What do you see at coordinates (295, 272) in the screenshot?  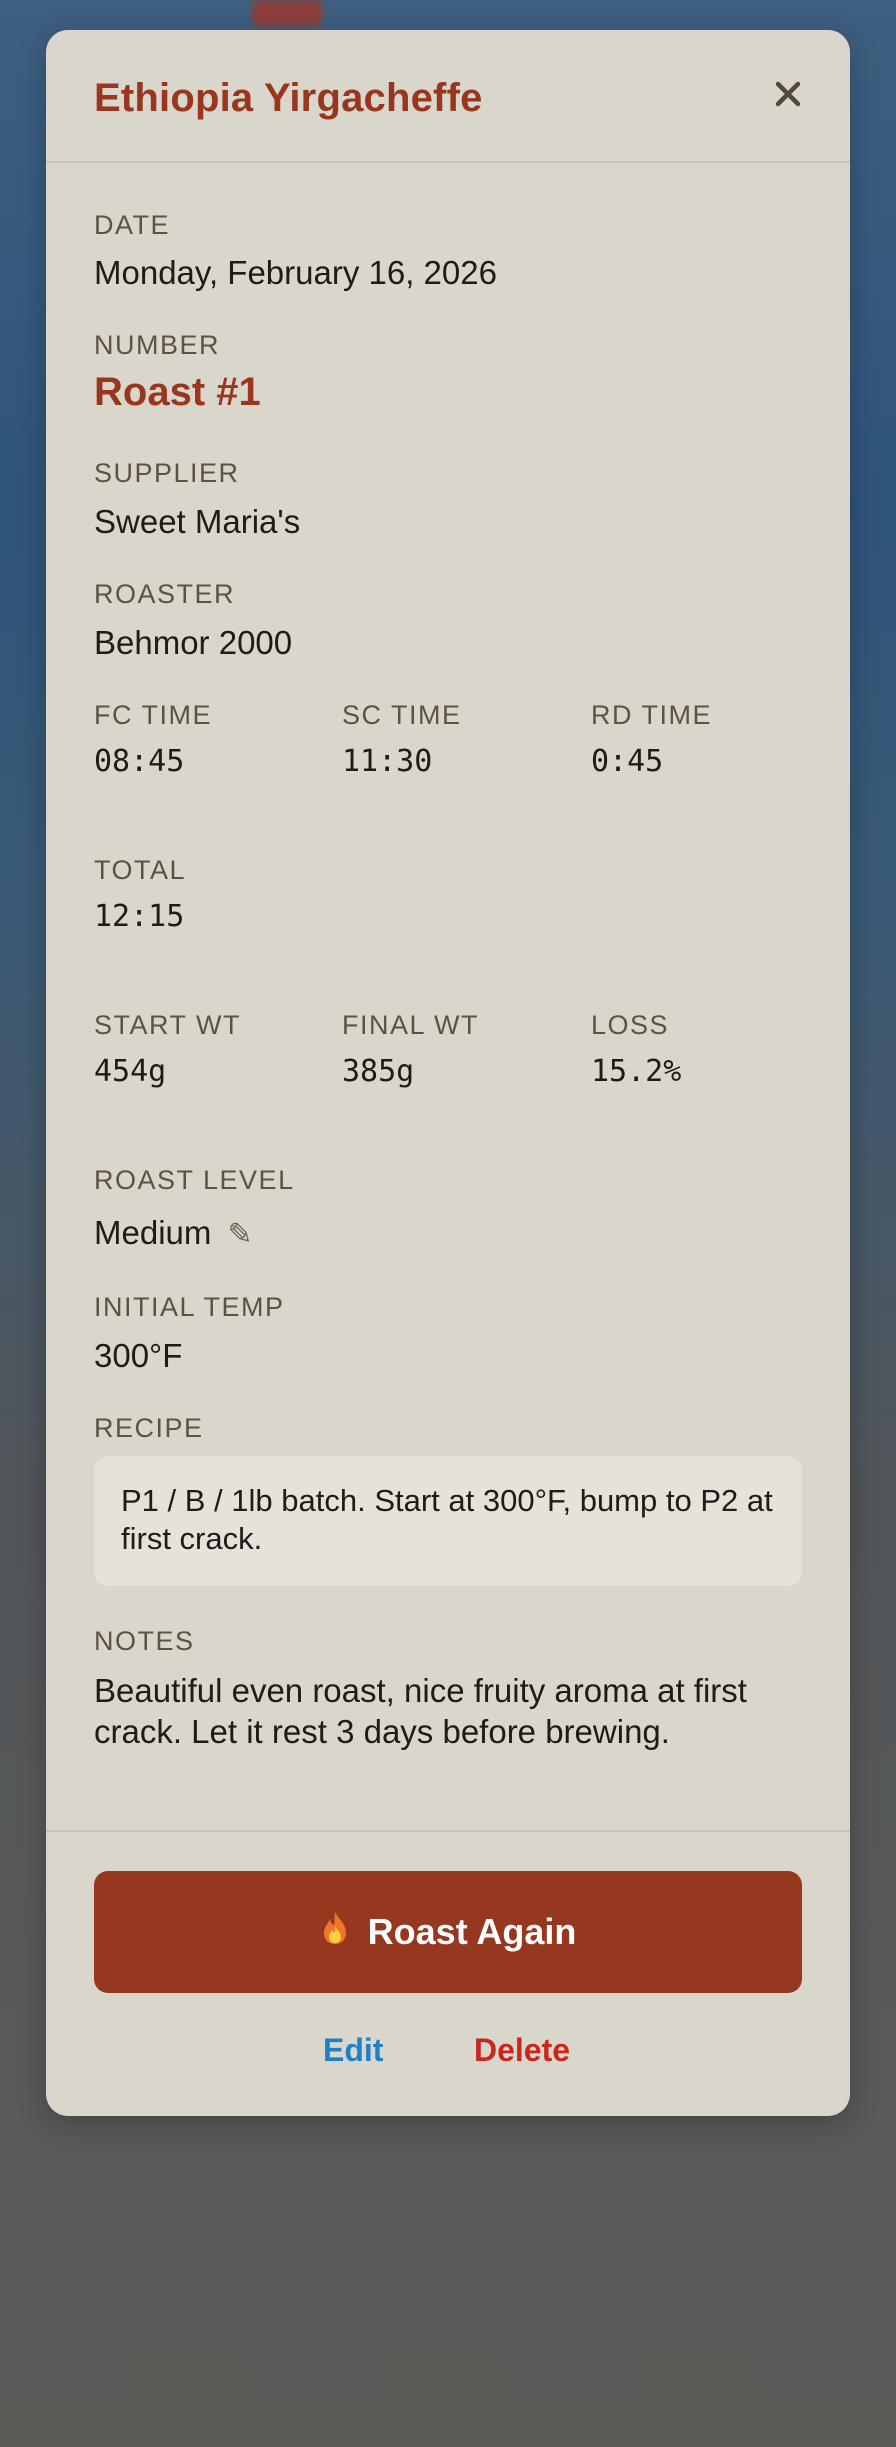 I see `date-value: Monday, February 16, 2026` at bounding box center [295, 272].